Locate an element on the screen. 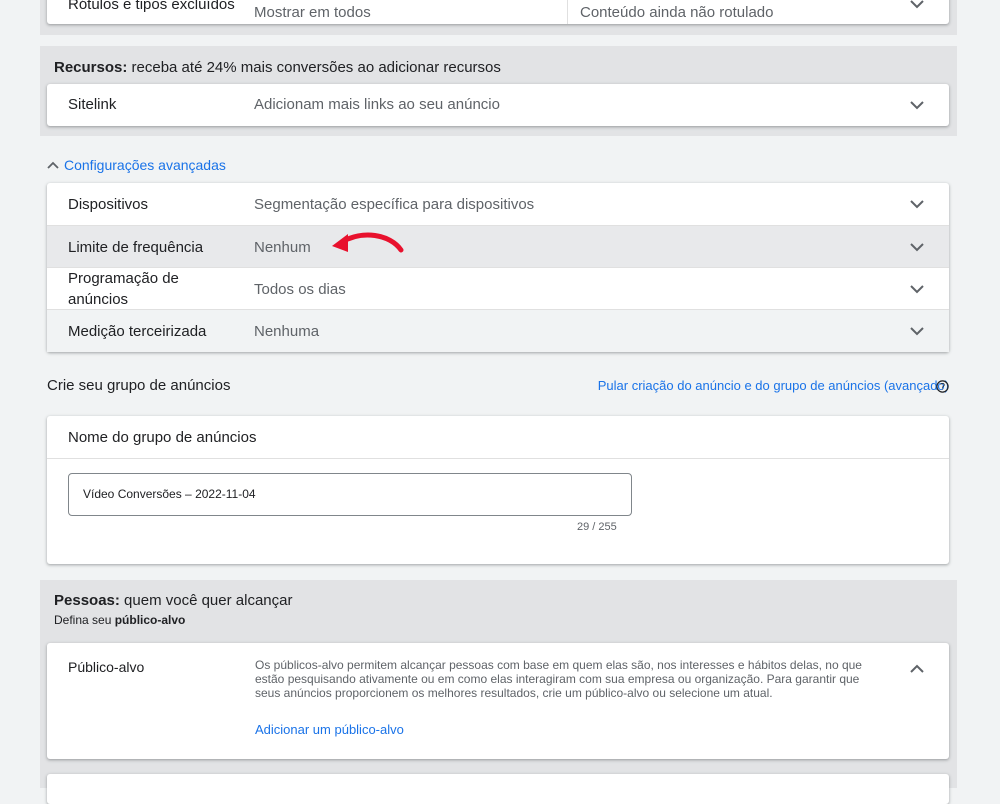 This screenshot has height=804, width=1000. exclusions-value-2: Conteúdo ainda não rotulado is located at coordinates (677, 12).